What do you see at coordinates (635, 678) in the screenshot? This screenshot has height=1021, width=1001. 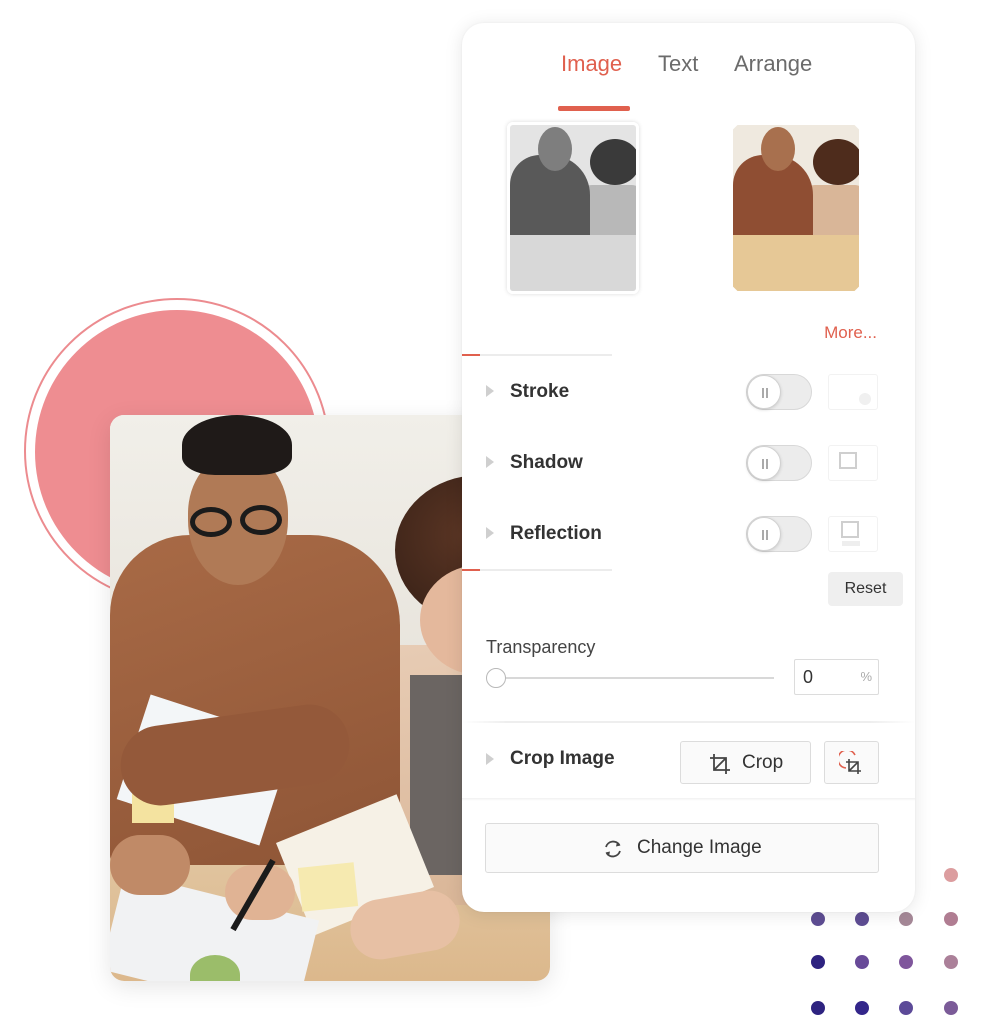 I see `transparency-slider-track` at bounding box center [635, 678].